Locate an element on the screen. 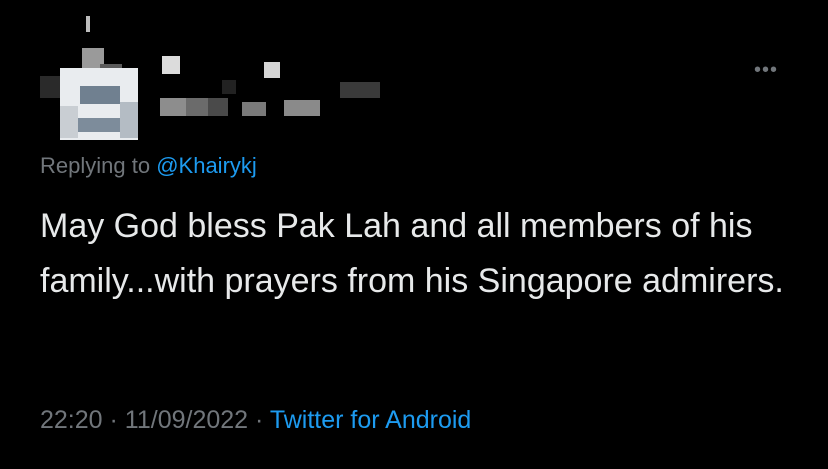 Image resolution: width=828 pixels, height=469 pixels. author-name-redacted is located at coordinates (275, 89).